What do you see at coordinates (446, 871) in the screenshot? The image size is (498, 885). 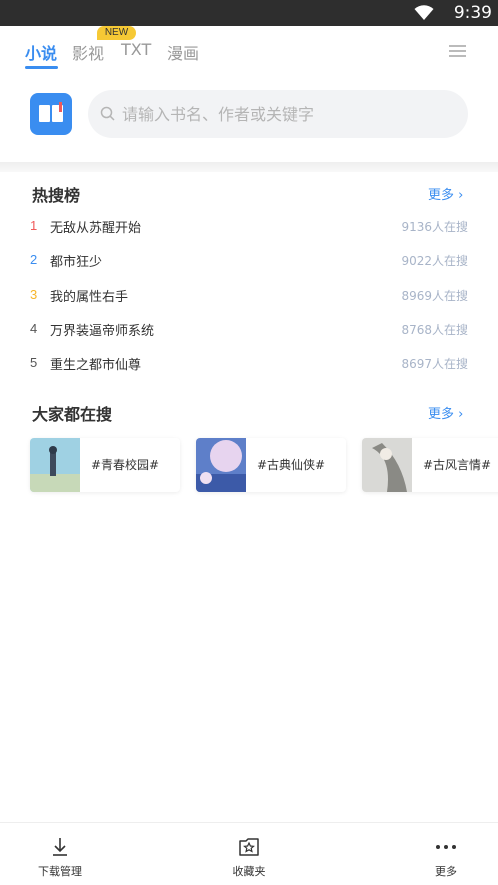 I see `nav-label: 更多` at bounding box center [446, 871].